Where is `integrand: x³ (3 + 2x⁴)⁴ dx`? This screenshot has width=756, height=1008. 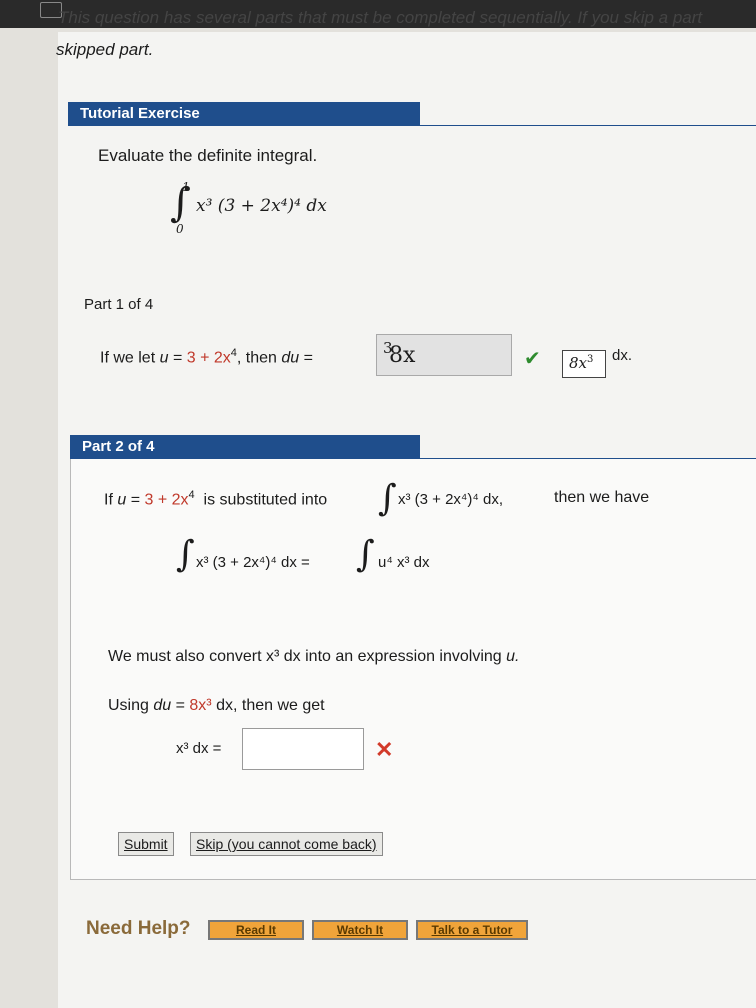 integrand: x³ (3 + 2x⁴)⁴ dx is located at coordinates (261, 206).